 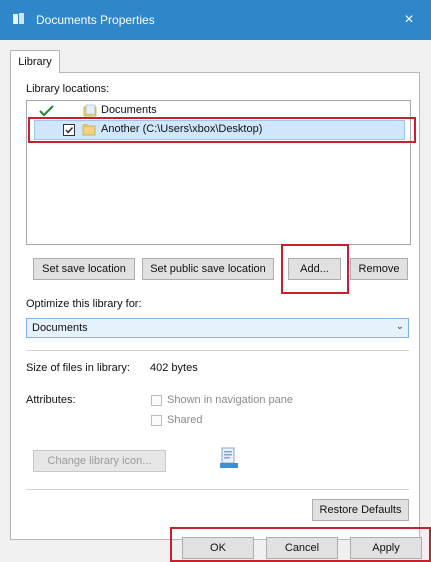 What do you see at coordinates (84, 269) in the screenshot?
I see `set-save-location-button: Set save location` at bounding box center [84, 269].